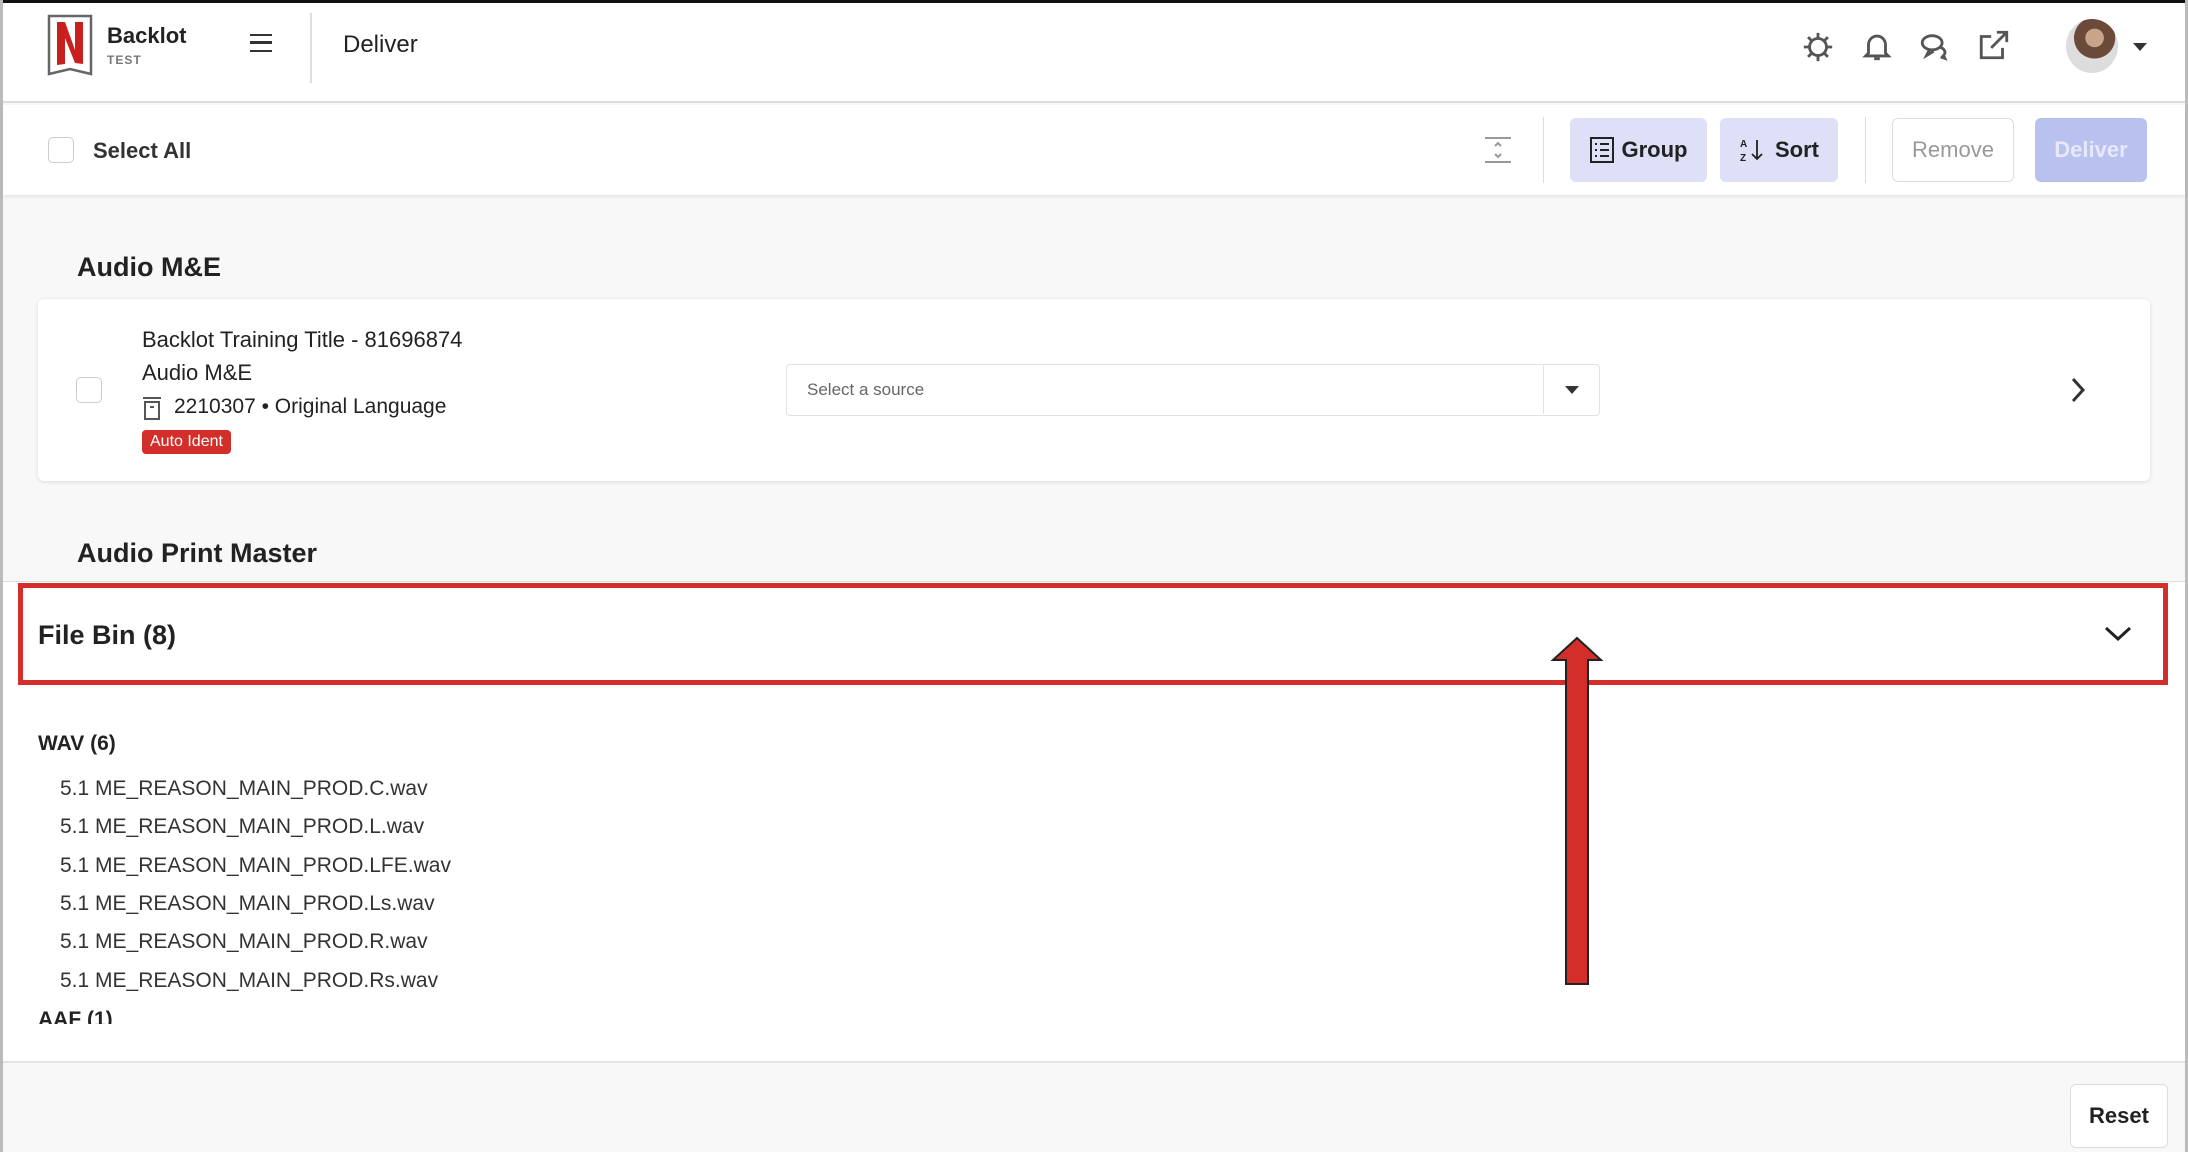  I want to click on source-select: Select a source, so click(1193, 390).